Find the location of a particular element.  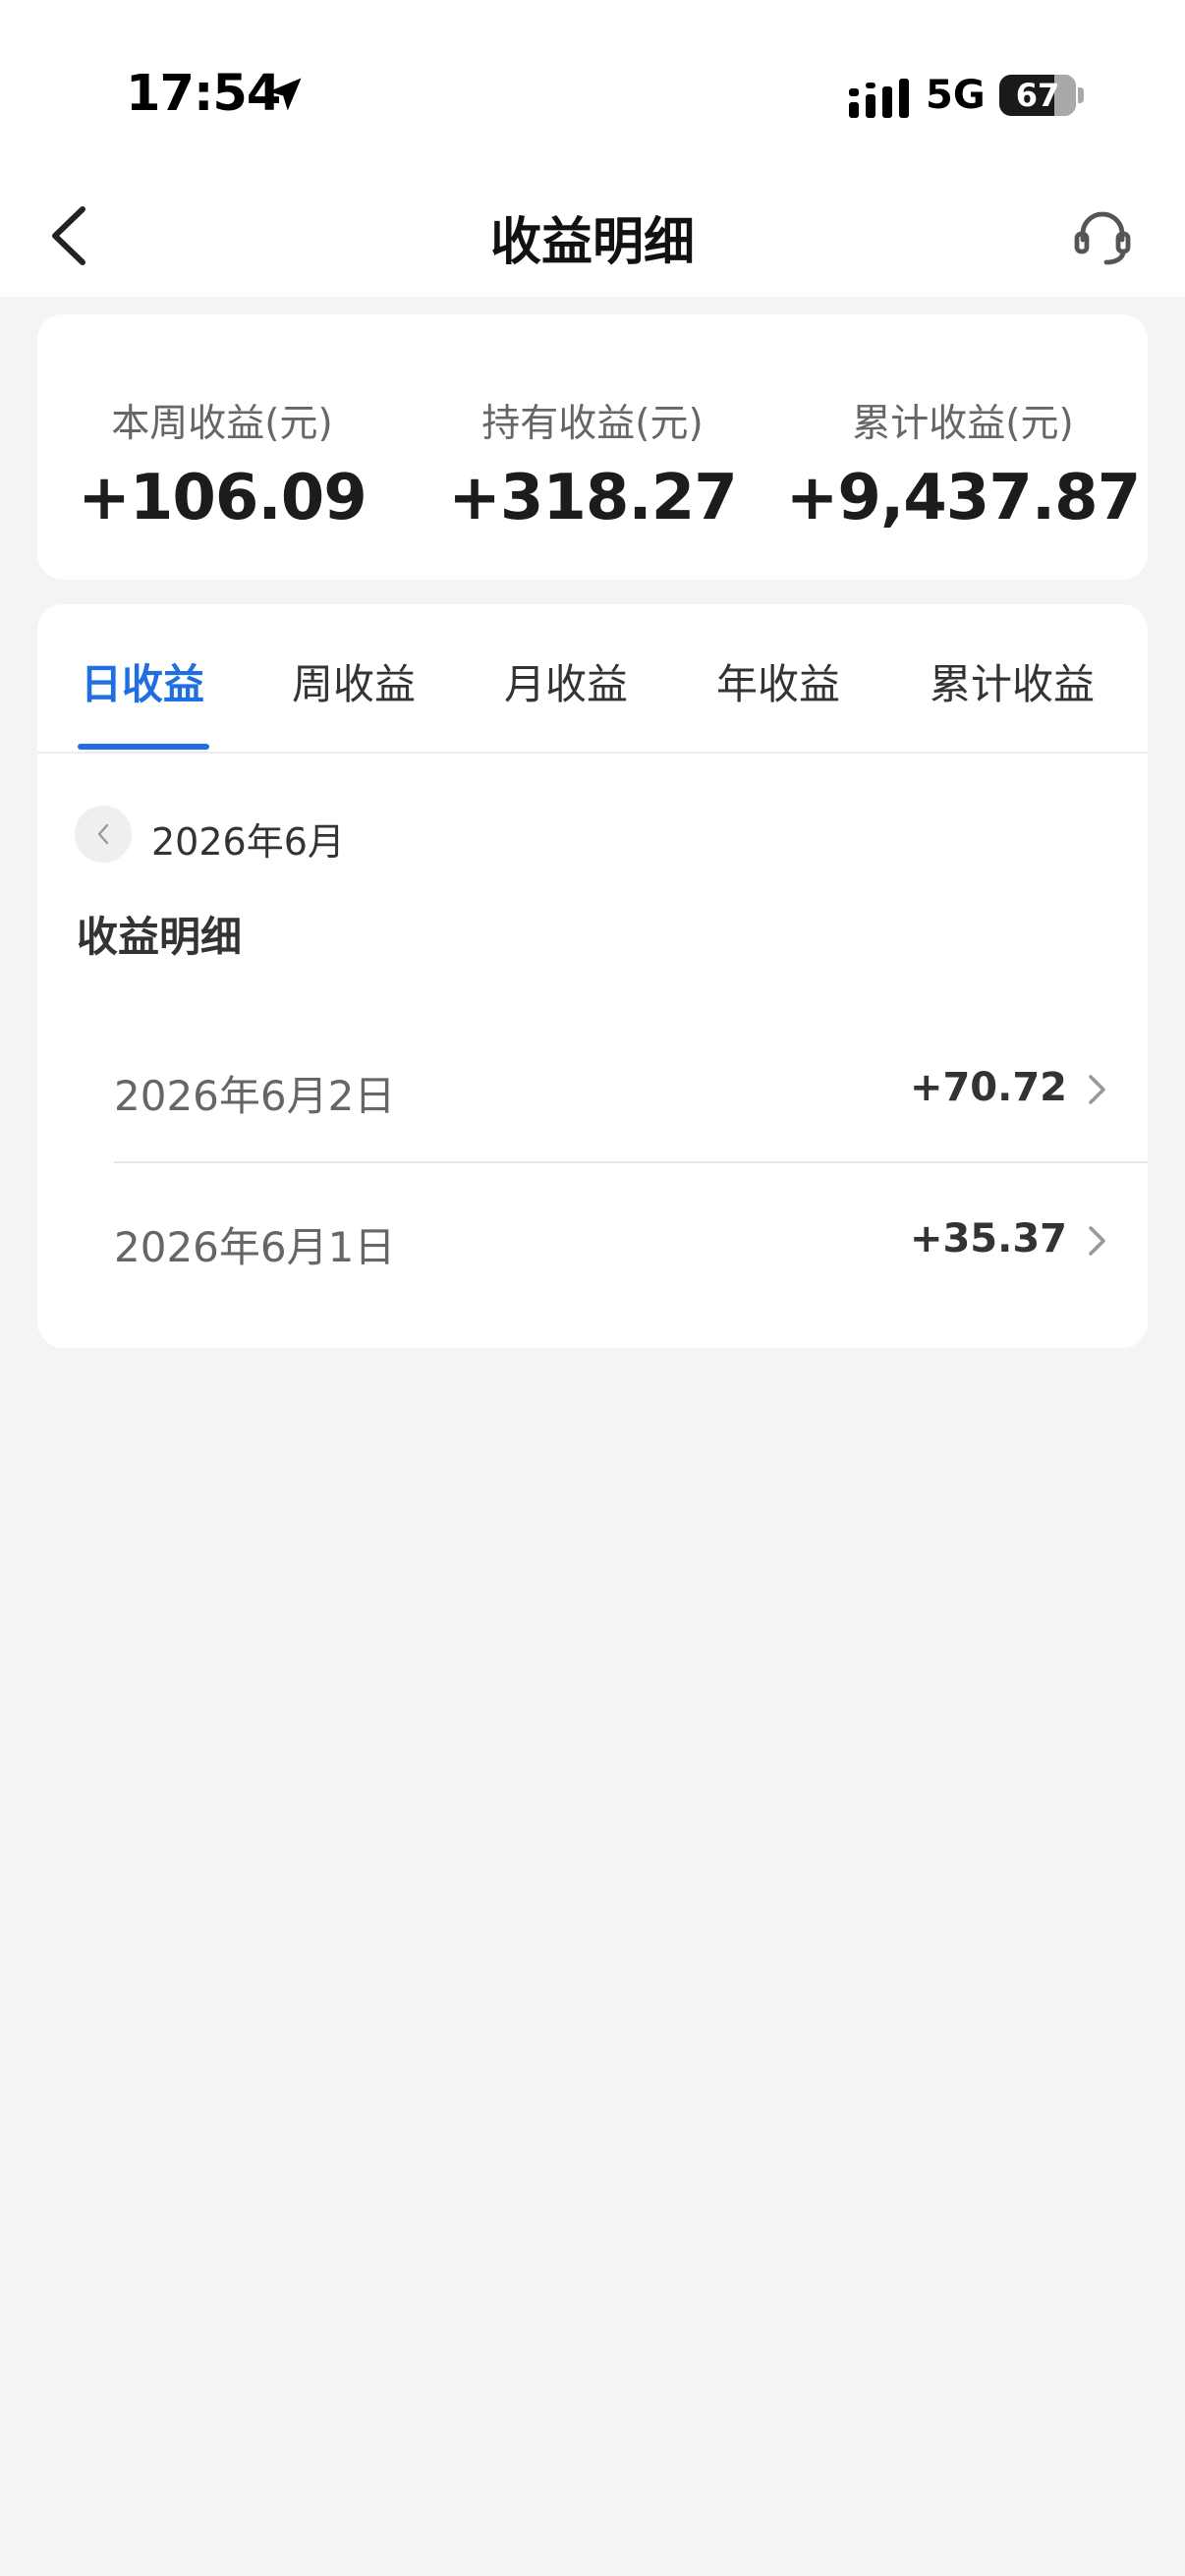

summary-label: 持有收益(元) is located at coordinates (592, 424).